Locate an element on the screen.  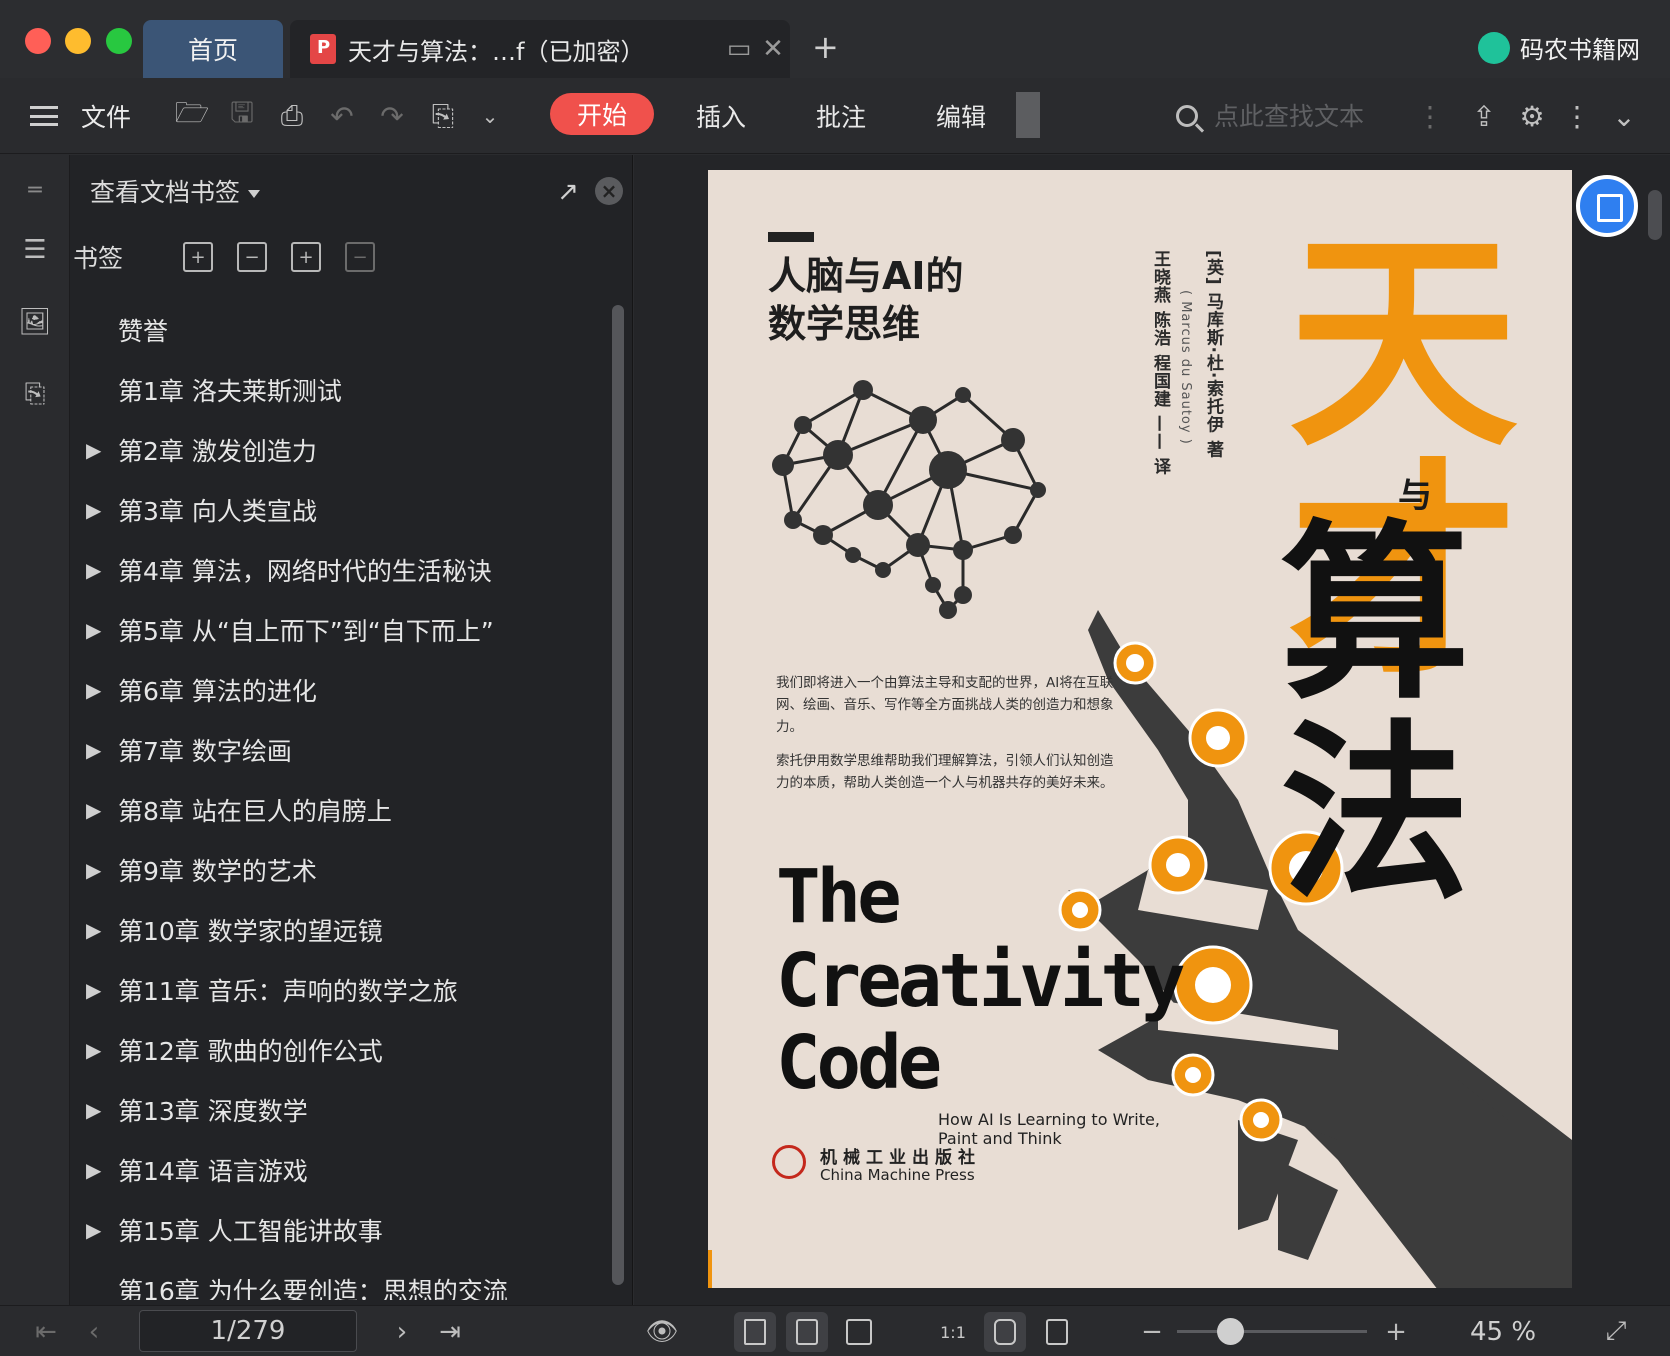
bookmark-item: ▶ 第12章 歌曲的创作公式 is located at coordinates (337, 1050).